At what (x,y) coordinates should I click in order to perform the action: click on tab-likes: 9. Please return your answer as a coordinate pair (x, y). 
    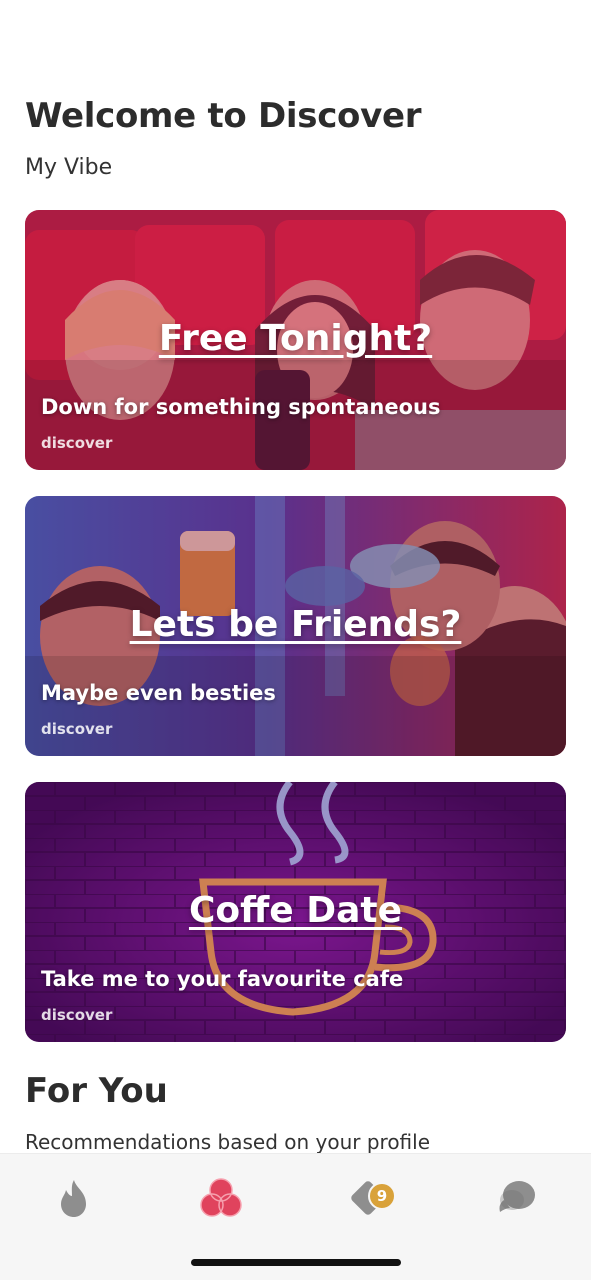
    Looking at the image, I should click on (368, 1198).